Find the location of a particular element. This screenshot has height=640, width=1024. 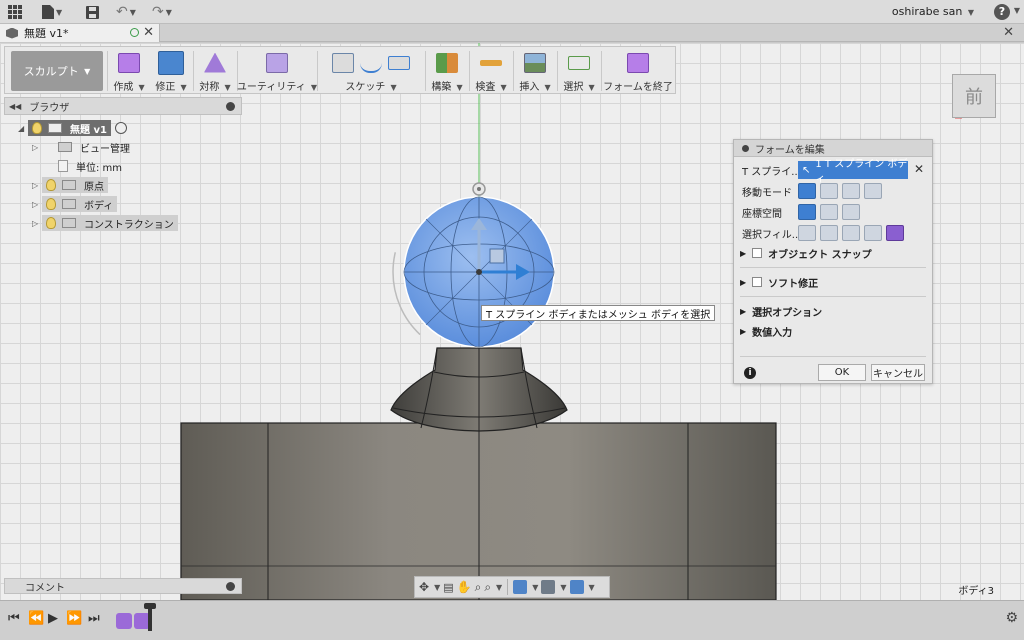

edge-filter-icon is located at coordinates (829, 233).